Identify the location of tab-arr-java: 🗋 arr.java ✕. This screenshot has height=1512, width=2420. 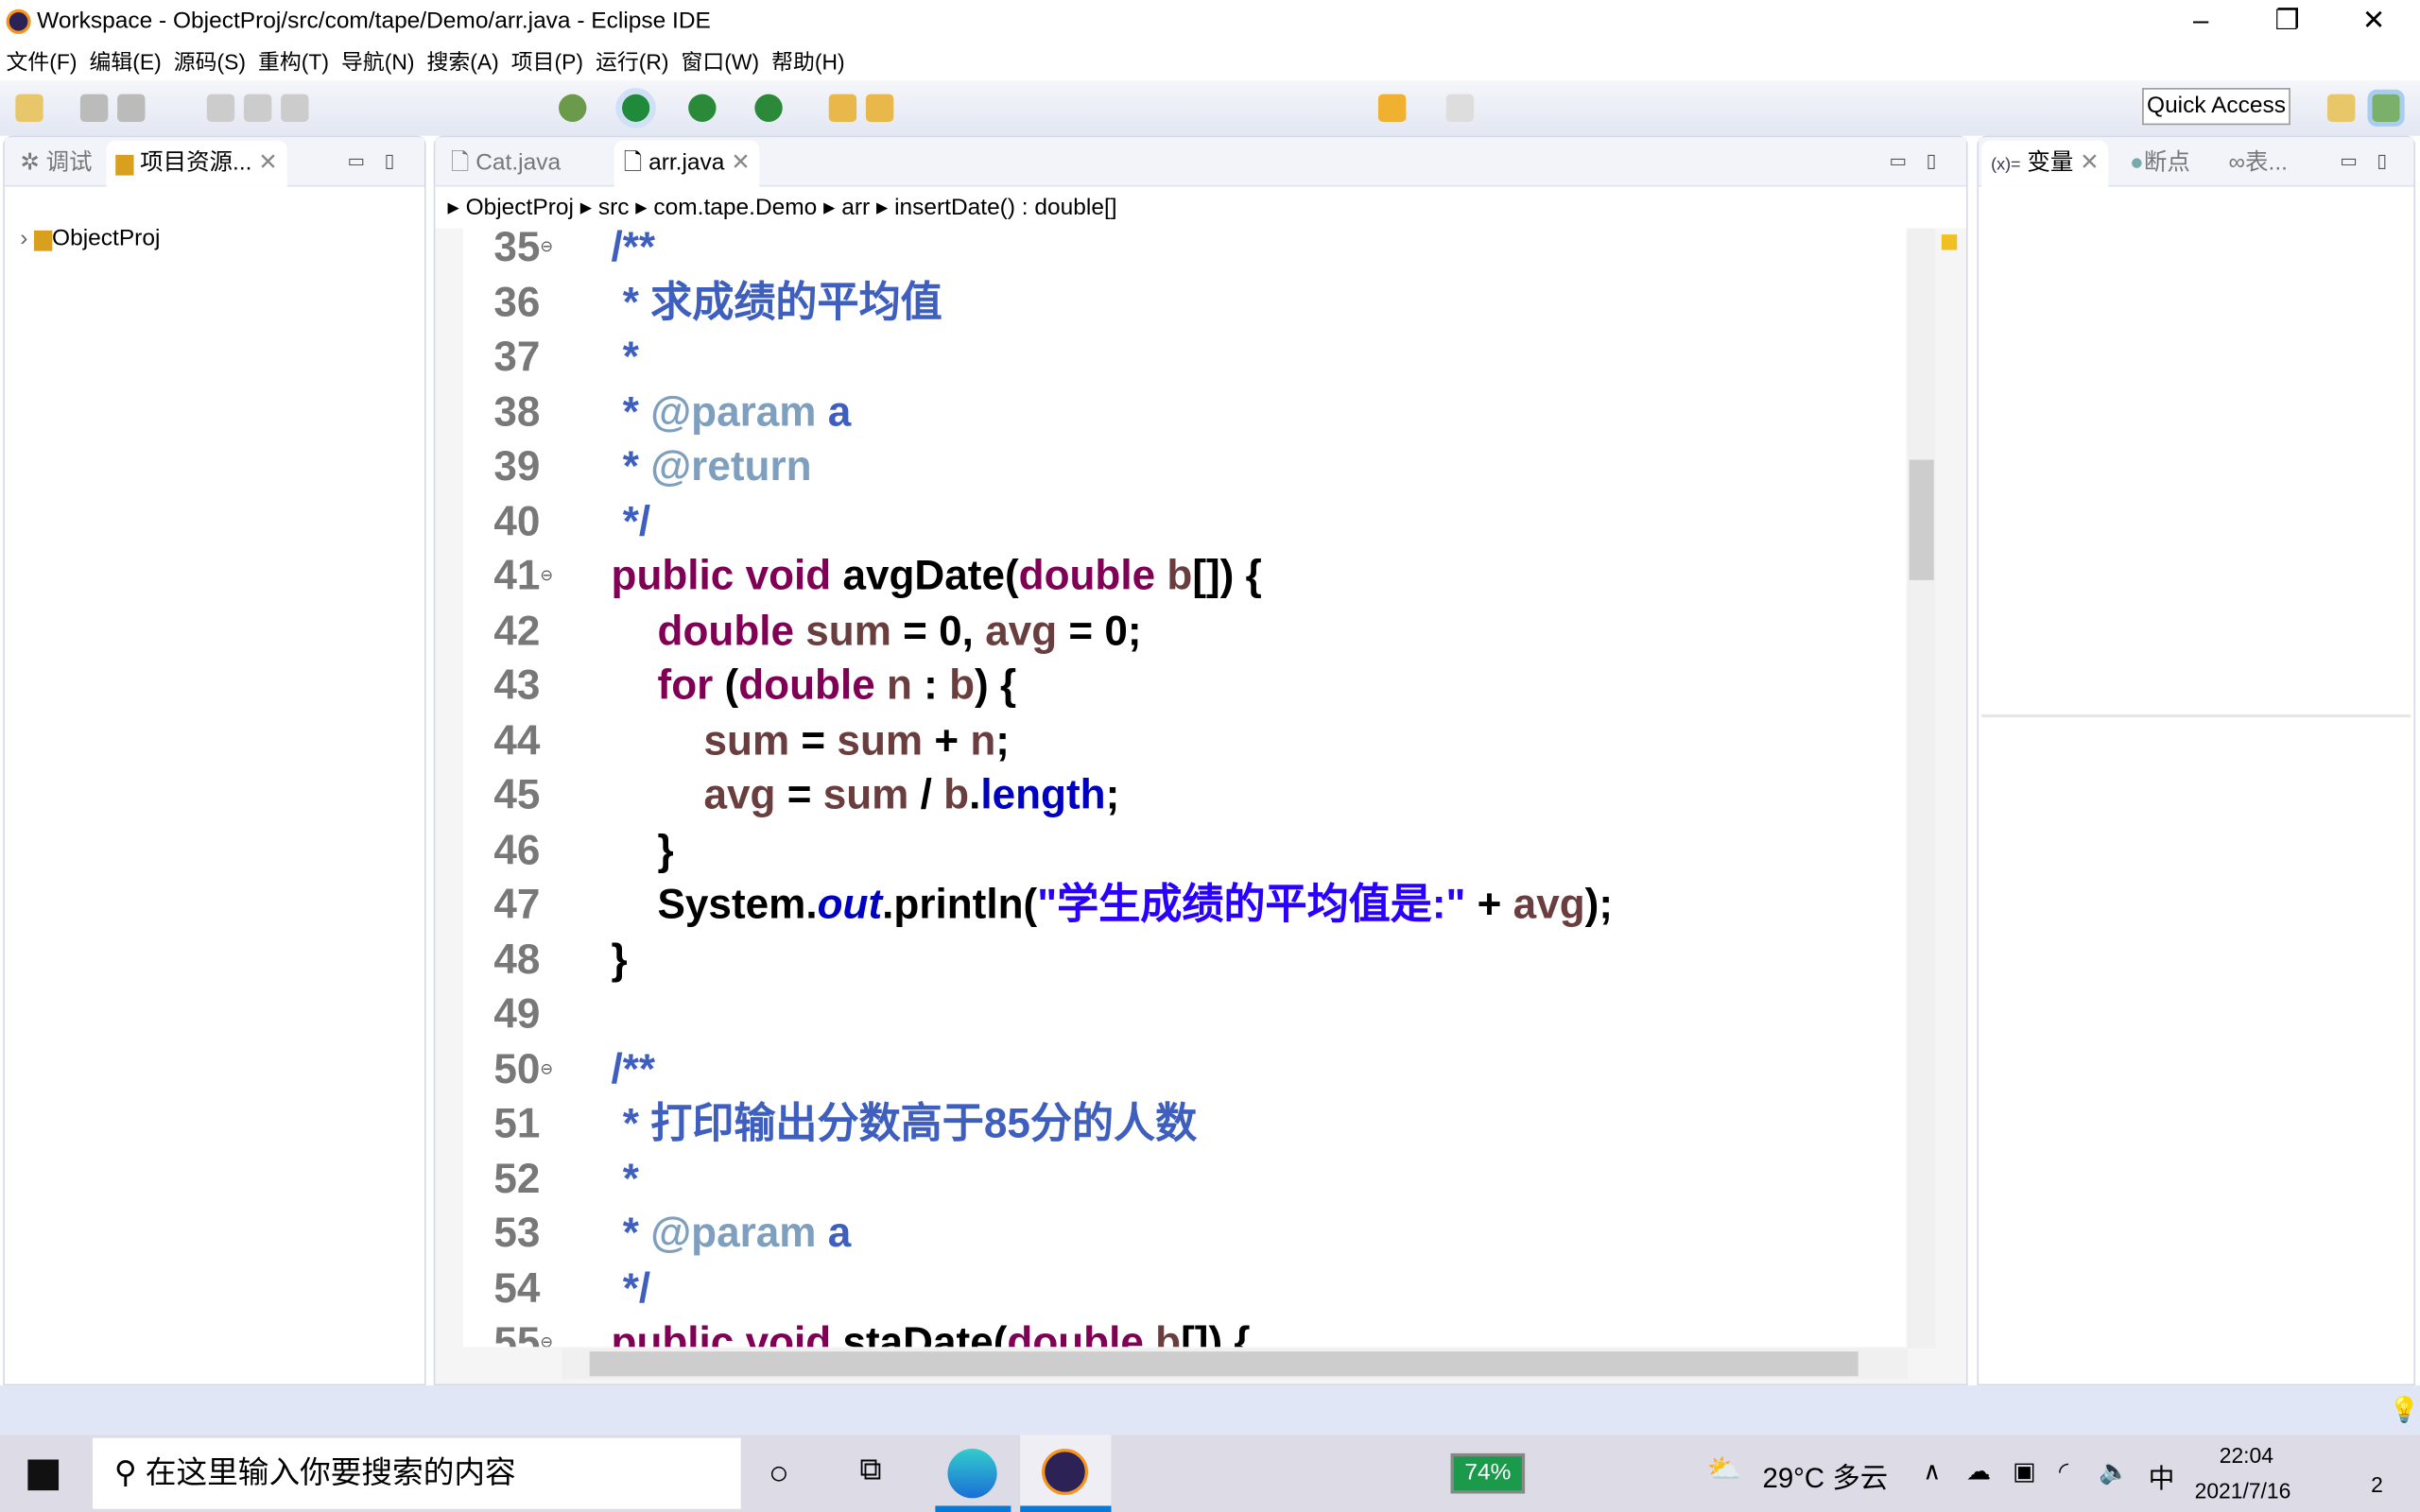
(687, 163).